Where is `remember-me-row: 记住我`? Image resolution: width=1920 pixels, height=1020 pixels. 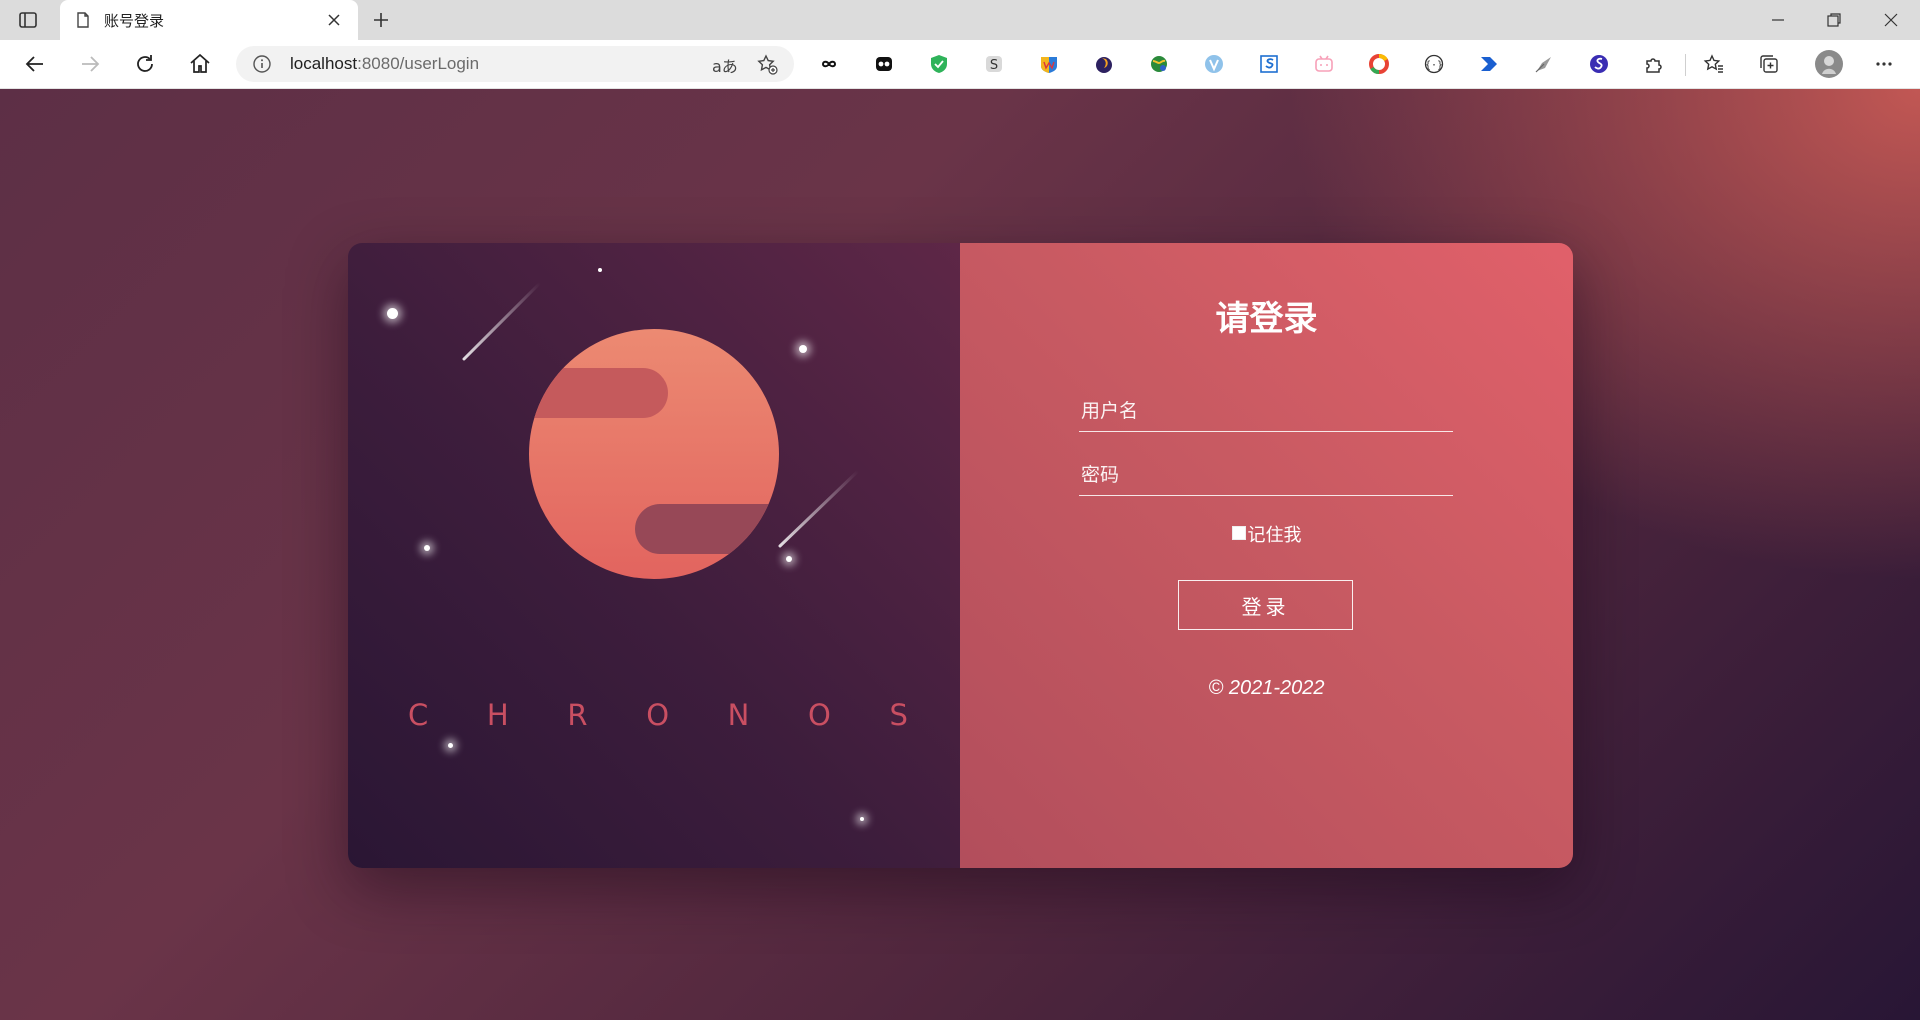
remember-me-row: 记住我 is located at coordinates (1266, 534).